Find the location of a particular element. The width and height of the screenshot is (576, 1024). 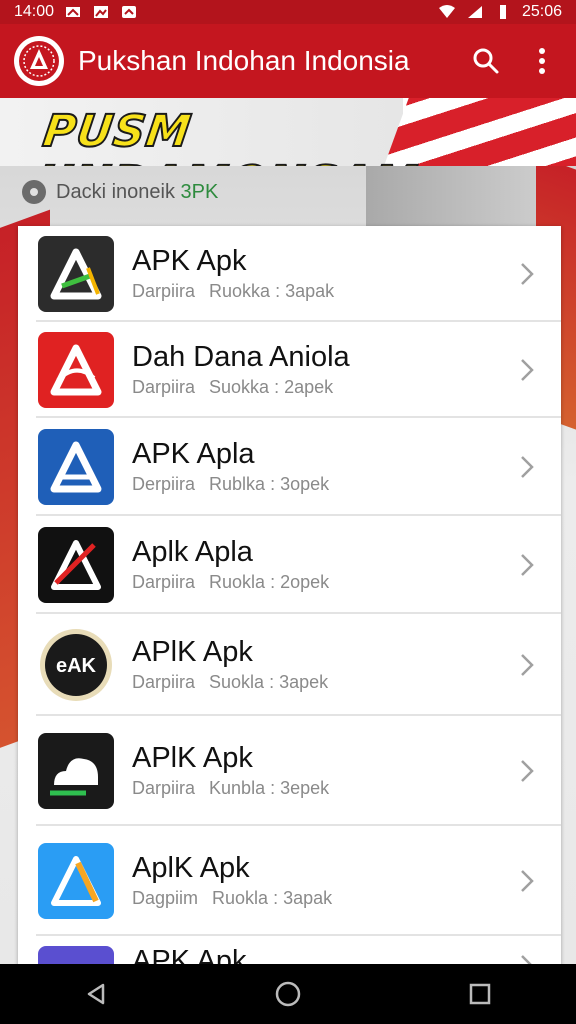

item-subtitle: Dagpiim Ruokla : 3apak is located at coordinates (232, 898).